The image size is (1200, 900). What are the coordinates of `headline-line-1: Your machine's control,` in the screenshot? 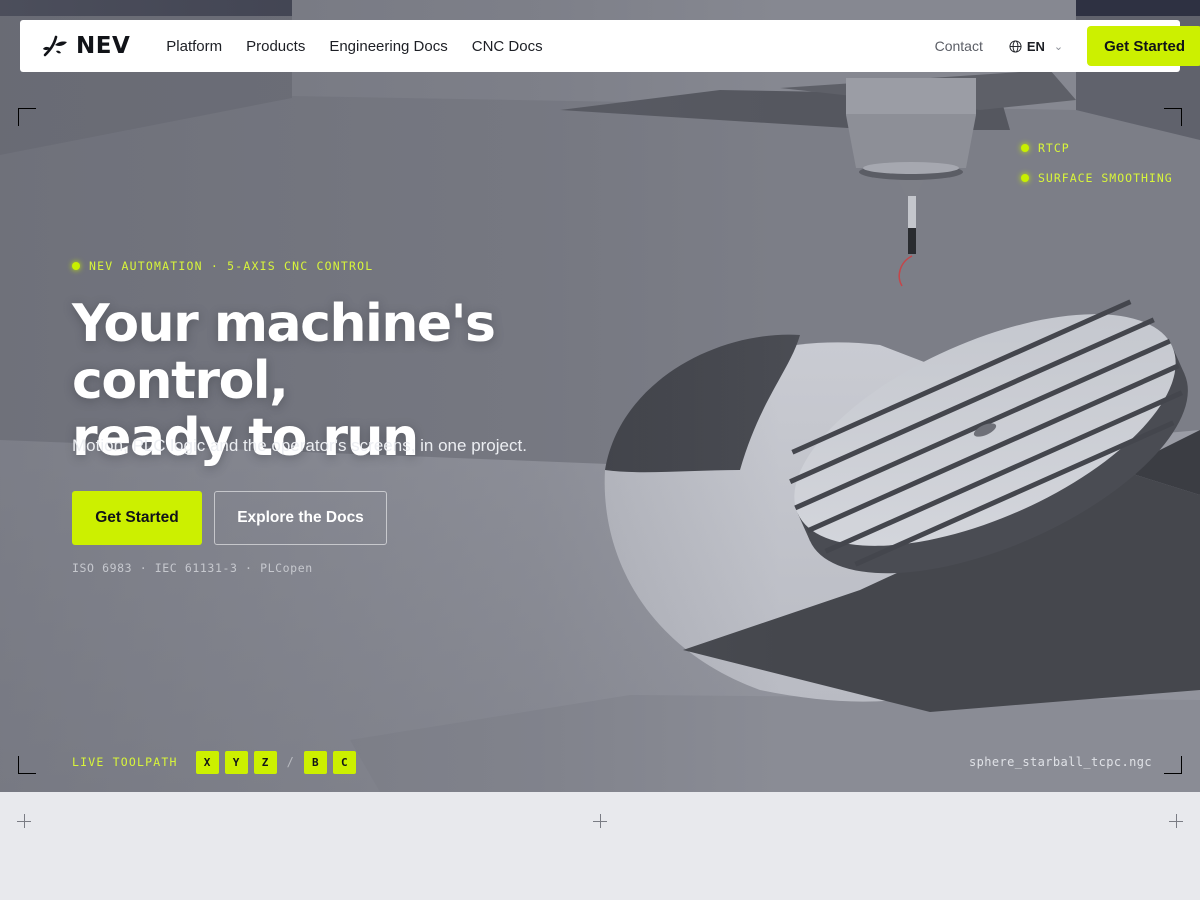 It's located at (284, 352).